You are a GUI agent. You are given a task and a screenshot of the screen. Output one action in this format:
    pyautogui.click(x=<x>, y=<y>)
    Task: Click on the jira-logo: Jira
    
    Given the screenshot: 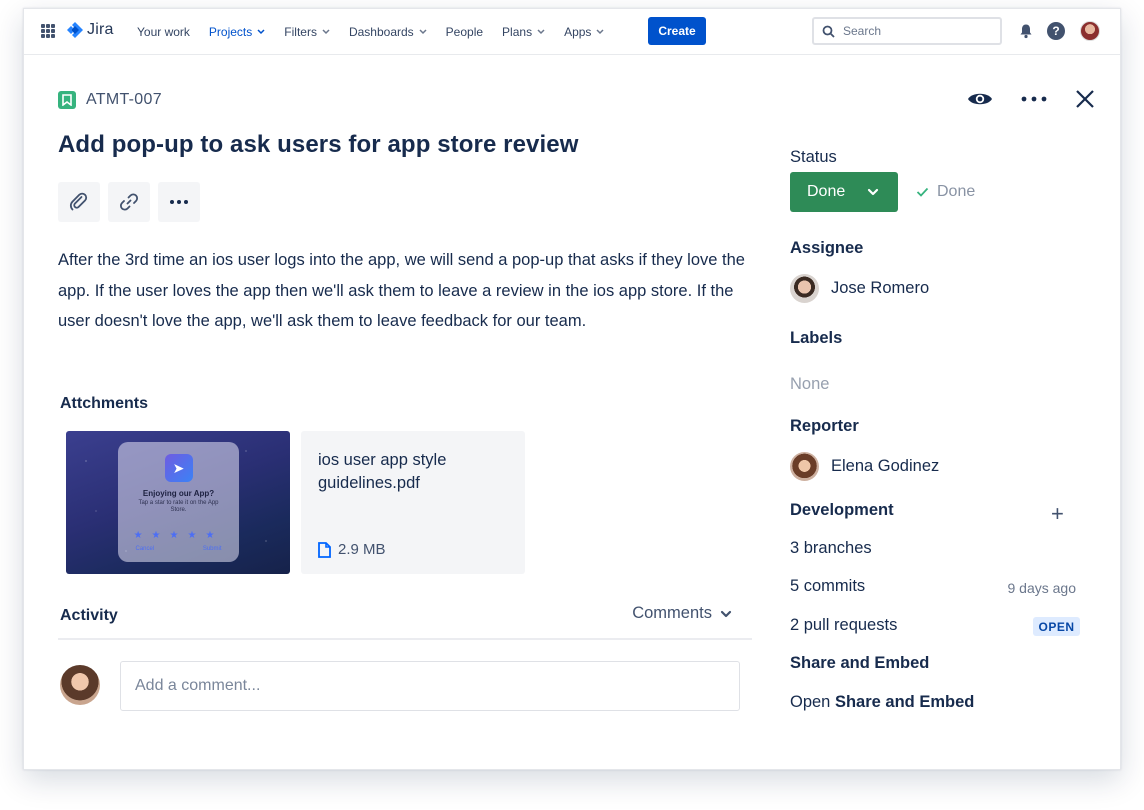 What is the action you would take?
    pyautogui.click(x=90, y=30)
    